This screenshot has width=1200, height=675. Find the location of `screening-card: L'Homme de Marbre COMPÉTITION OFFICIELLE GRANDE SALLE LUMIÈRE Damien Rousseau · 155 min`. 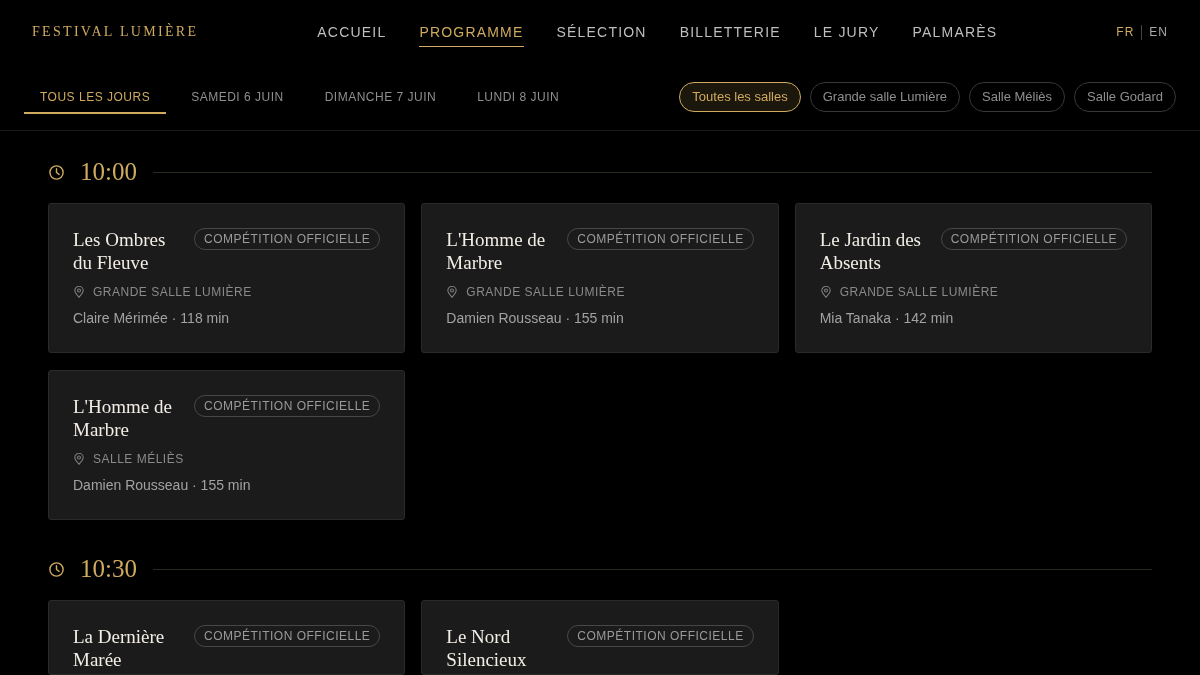

screening-card: L'Homme de Marbre COMPÉTITION OFFICIELLE GRANDE SALLE LUMIÈRE Damien Rousseau · 155 min is located at coordinates (600, 278).